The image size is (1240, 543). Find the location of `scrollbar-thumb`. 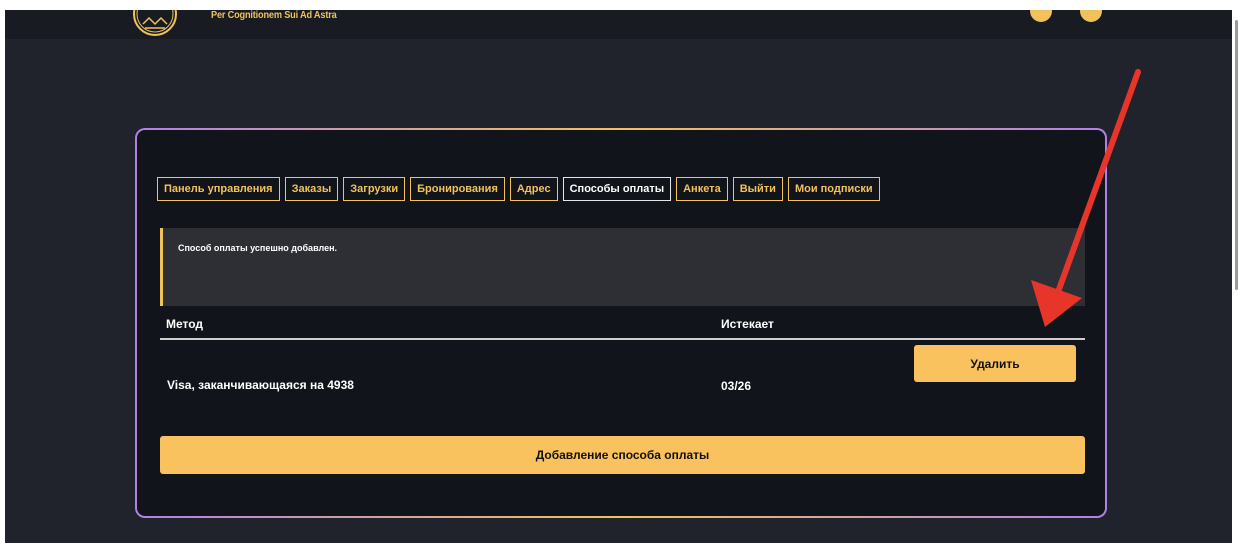

scrollbar-thumb is located at coordinates (1236, 155).